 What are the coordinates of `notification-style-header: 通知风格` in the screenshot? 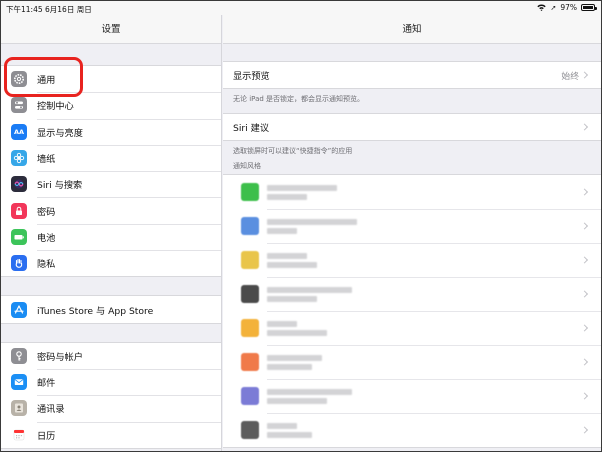 It's located at (247, 166).